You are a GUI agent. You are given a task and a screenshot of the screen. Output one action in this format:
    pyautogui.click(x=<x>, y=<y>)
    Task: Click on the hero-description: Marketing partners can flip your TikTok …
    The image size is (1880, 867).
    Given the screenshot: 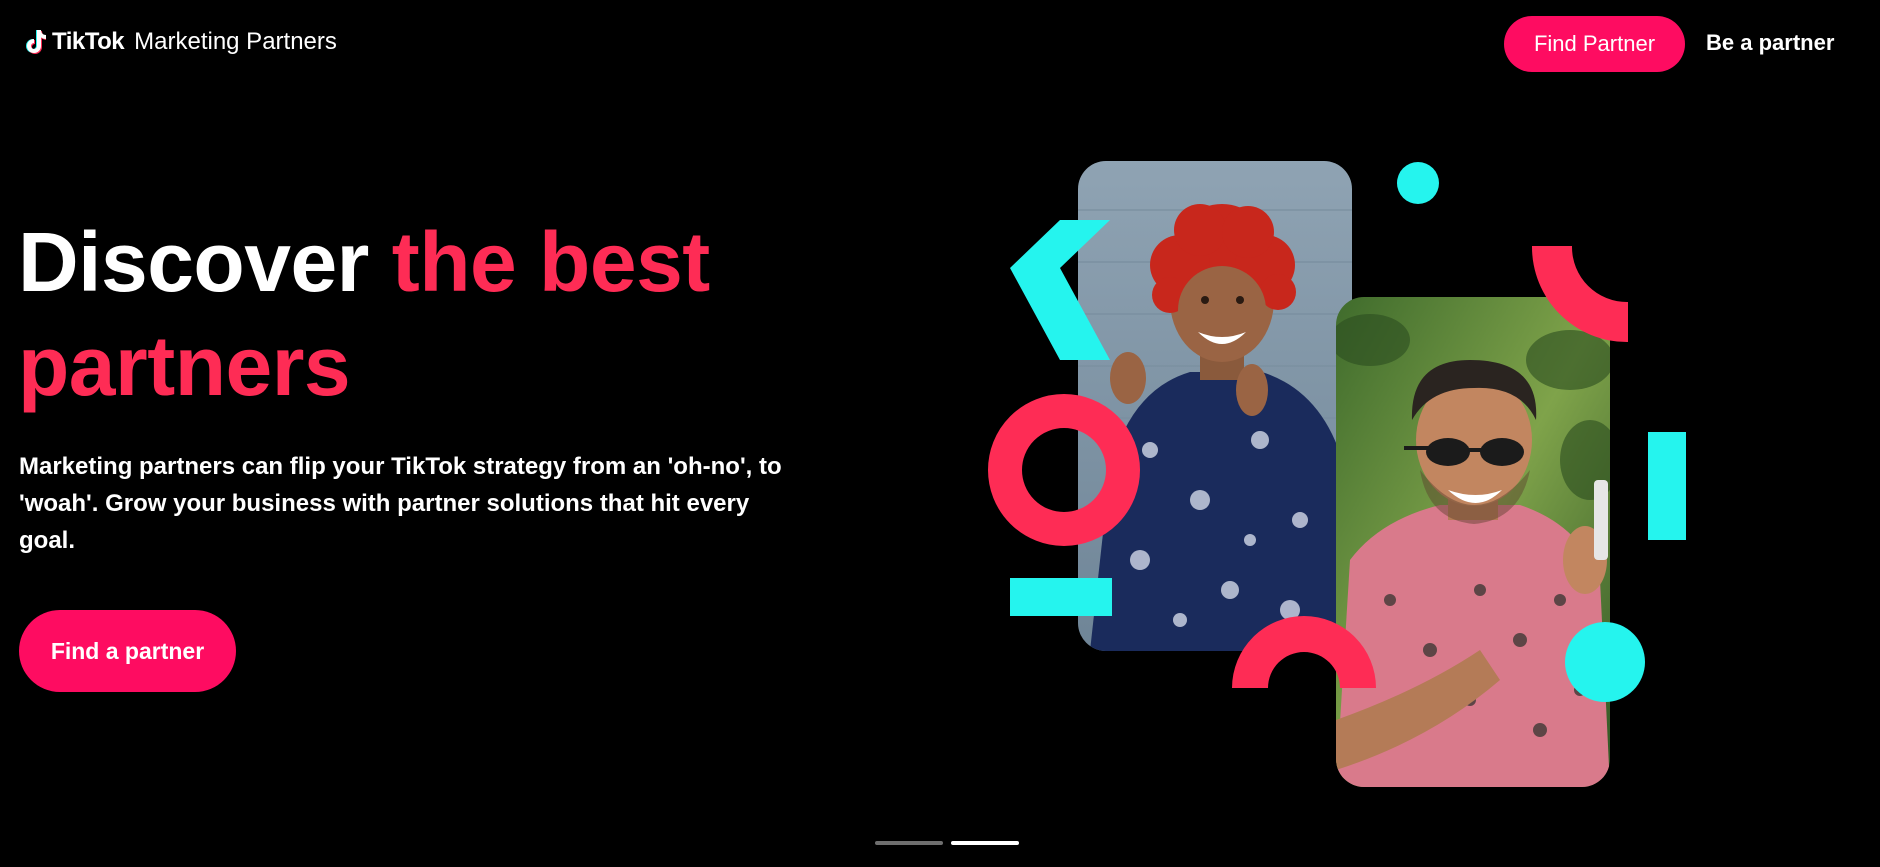 What is the action you would take?
    pyautogui.click(x=400, y=503)
    